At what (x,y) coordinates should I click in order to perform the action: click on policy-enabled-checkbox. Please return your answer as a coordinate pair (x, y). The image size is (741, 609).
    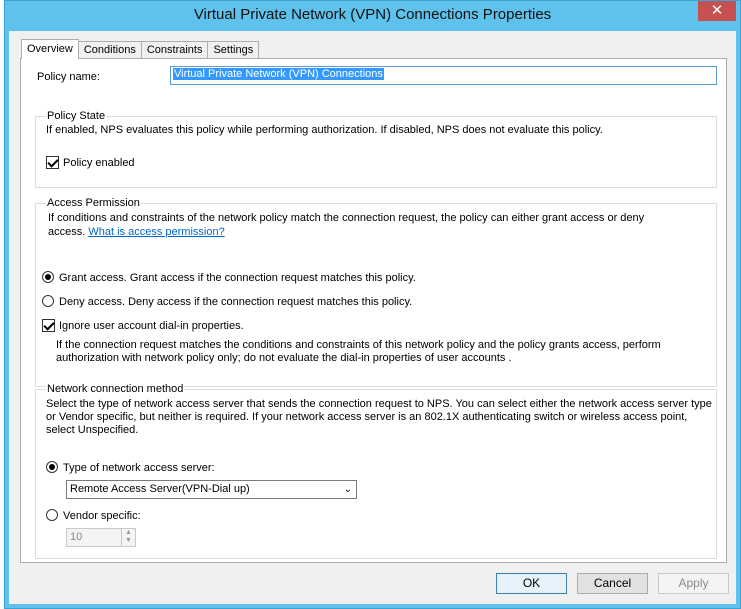
    Looking at the image, I should click on (52, 162).